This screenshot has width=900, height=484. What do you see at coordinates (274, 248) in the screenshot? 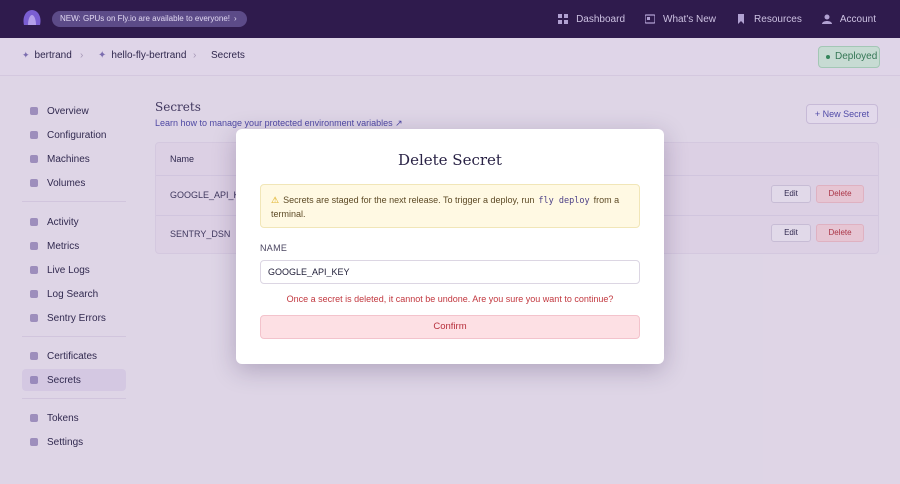
I see `name-field-label: NAME` at bounding box center [274, 248].